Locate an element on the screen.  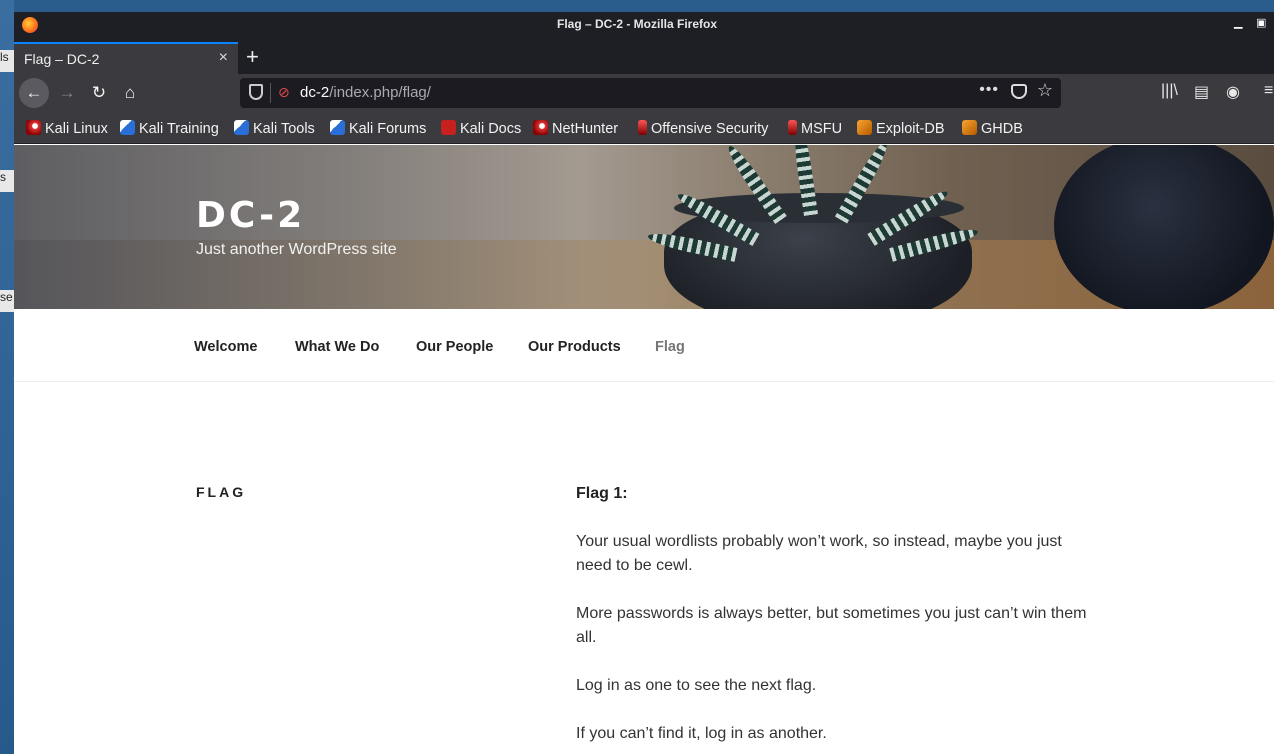
desktop-fragment: ls is located at coordinates (7, 61).